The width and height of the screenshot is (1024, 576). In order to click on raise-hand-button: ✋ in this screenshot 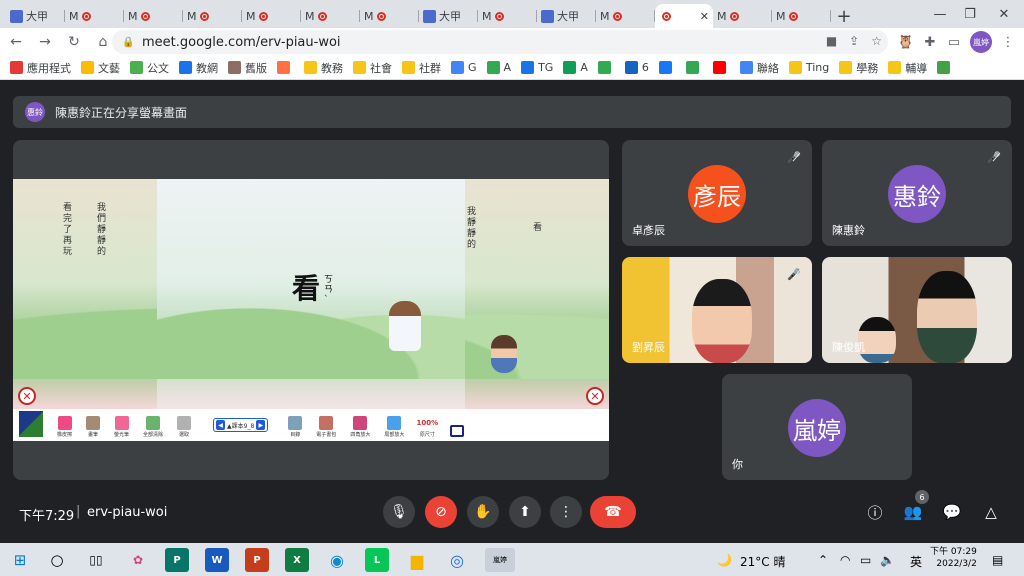, I will do `click(483, 512)`.